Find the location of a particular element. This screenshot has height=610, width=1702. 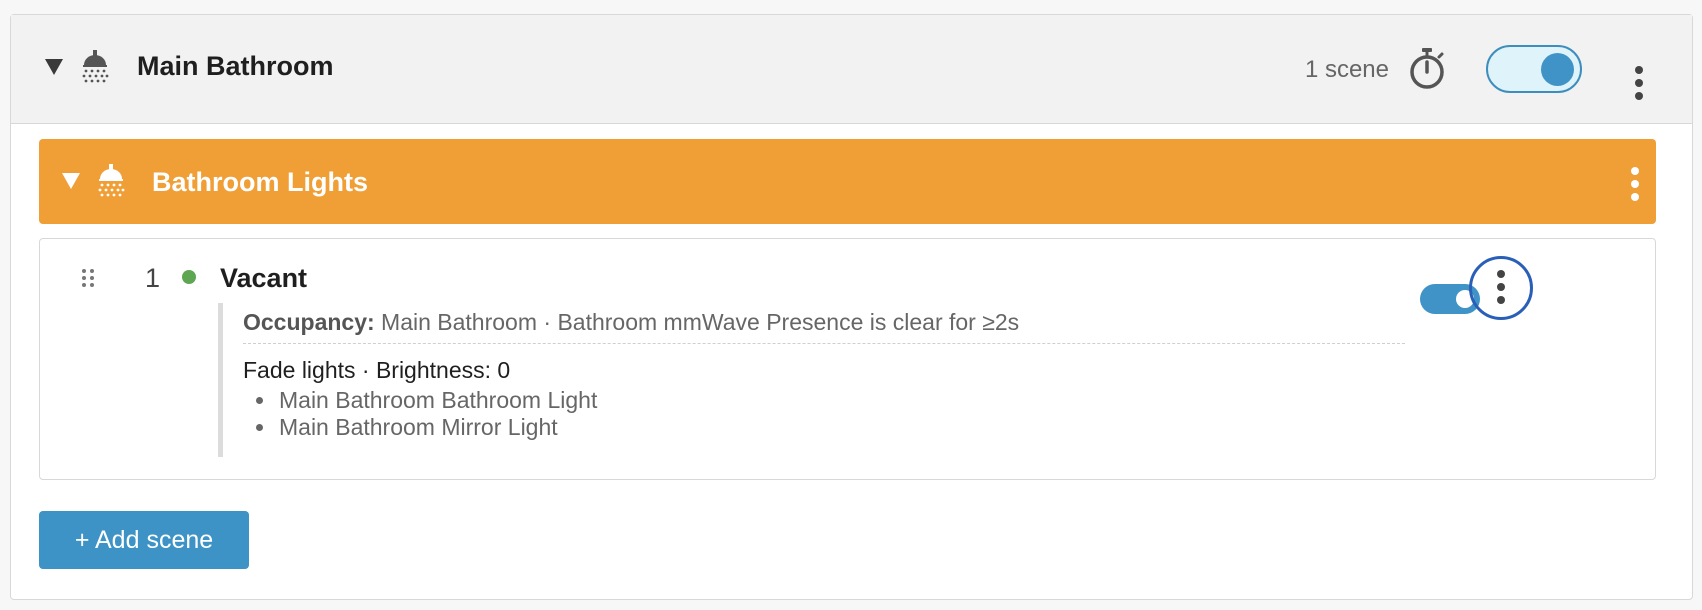

room-title: Main Bathroom is located at coordinates (235, 66).